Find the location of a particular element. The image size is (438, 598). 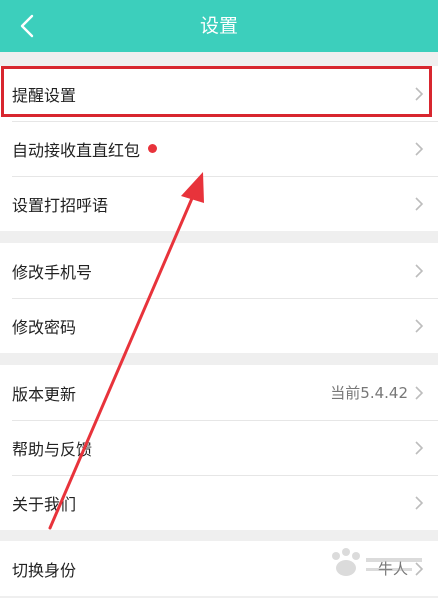

page-title: 设置 is located at coordinates (218, 26).